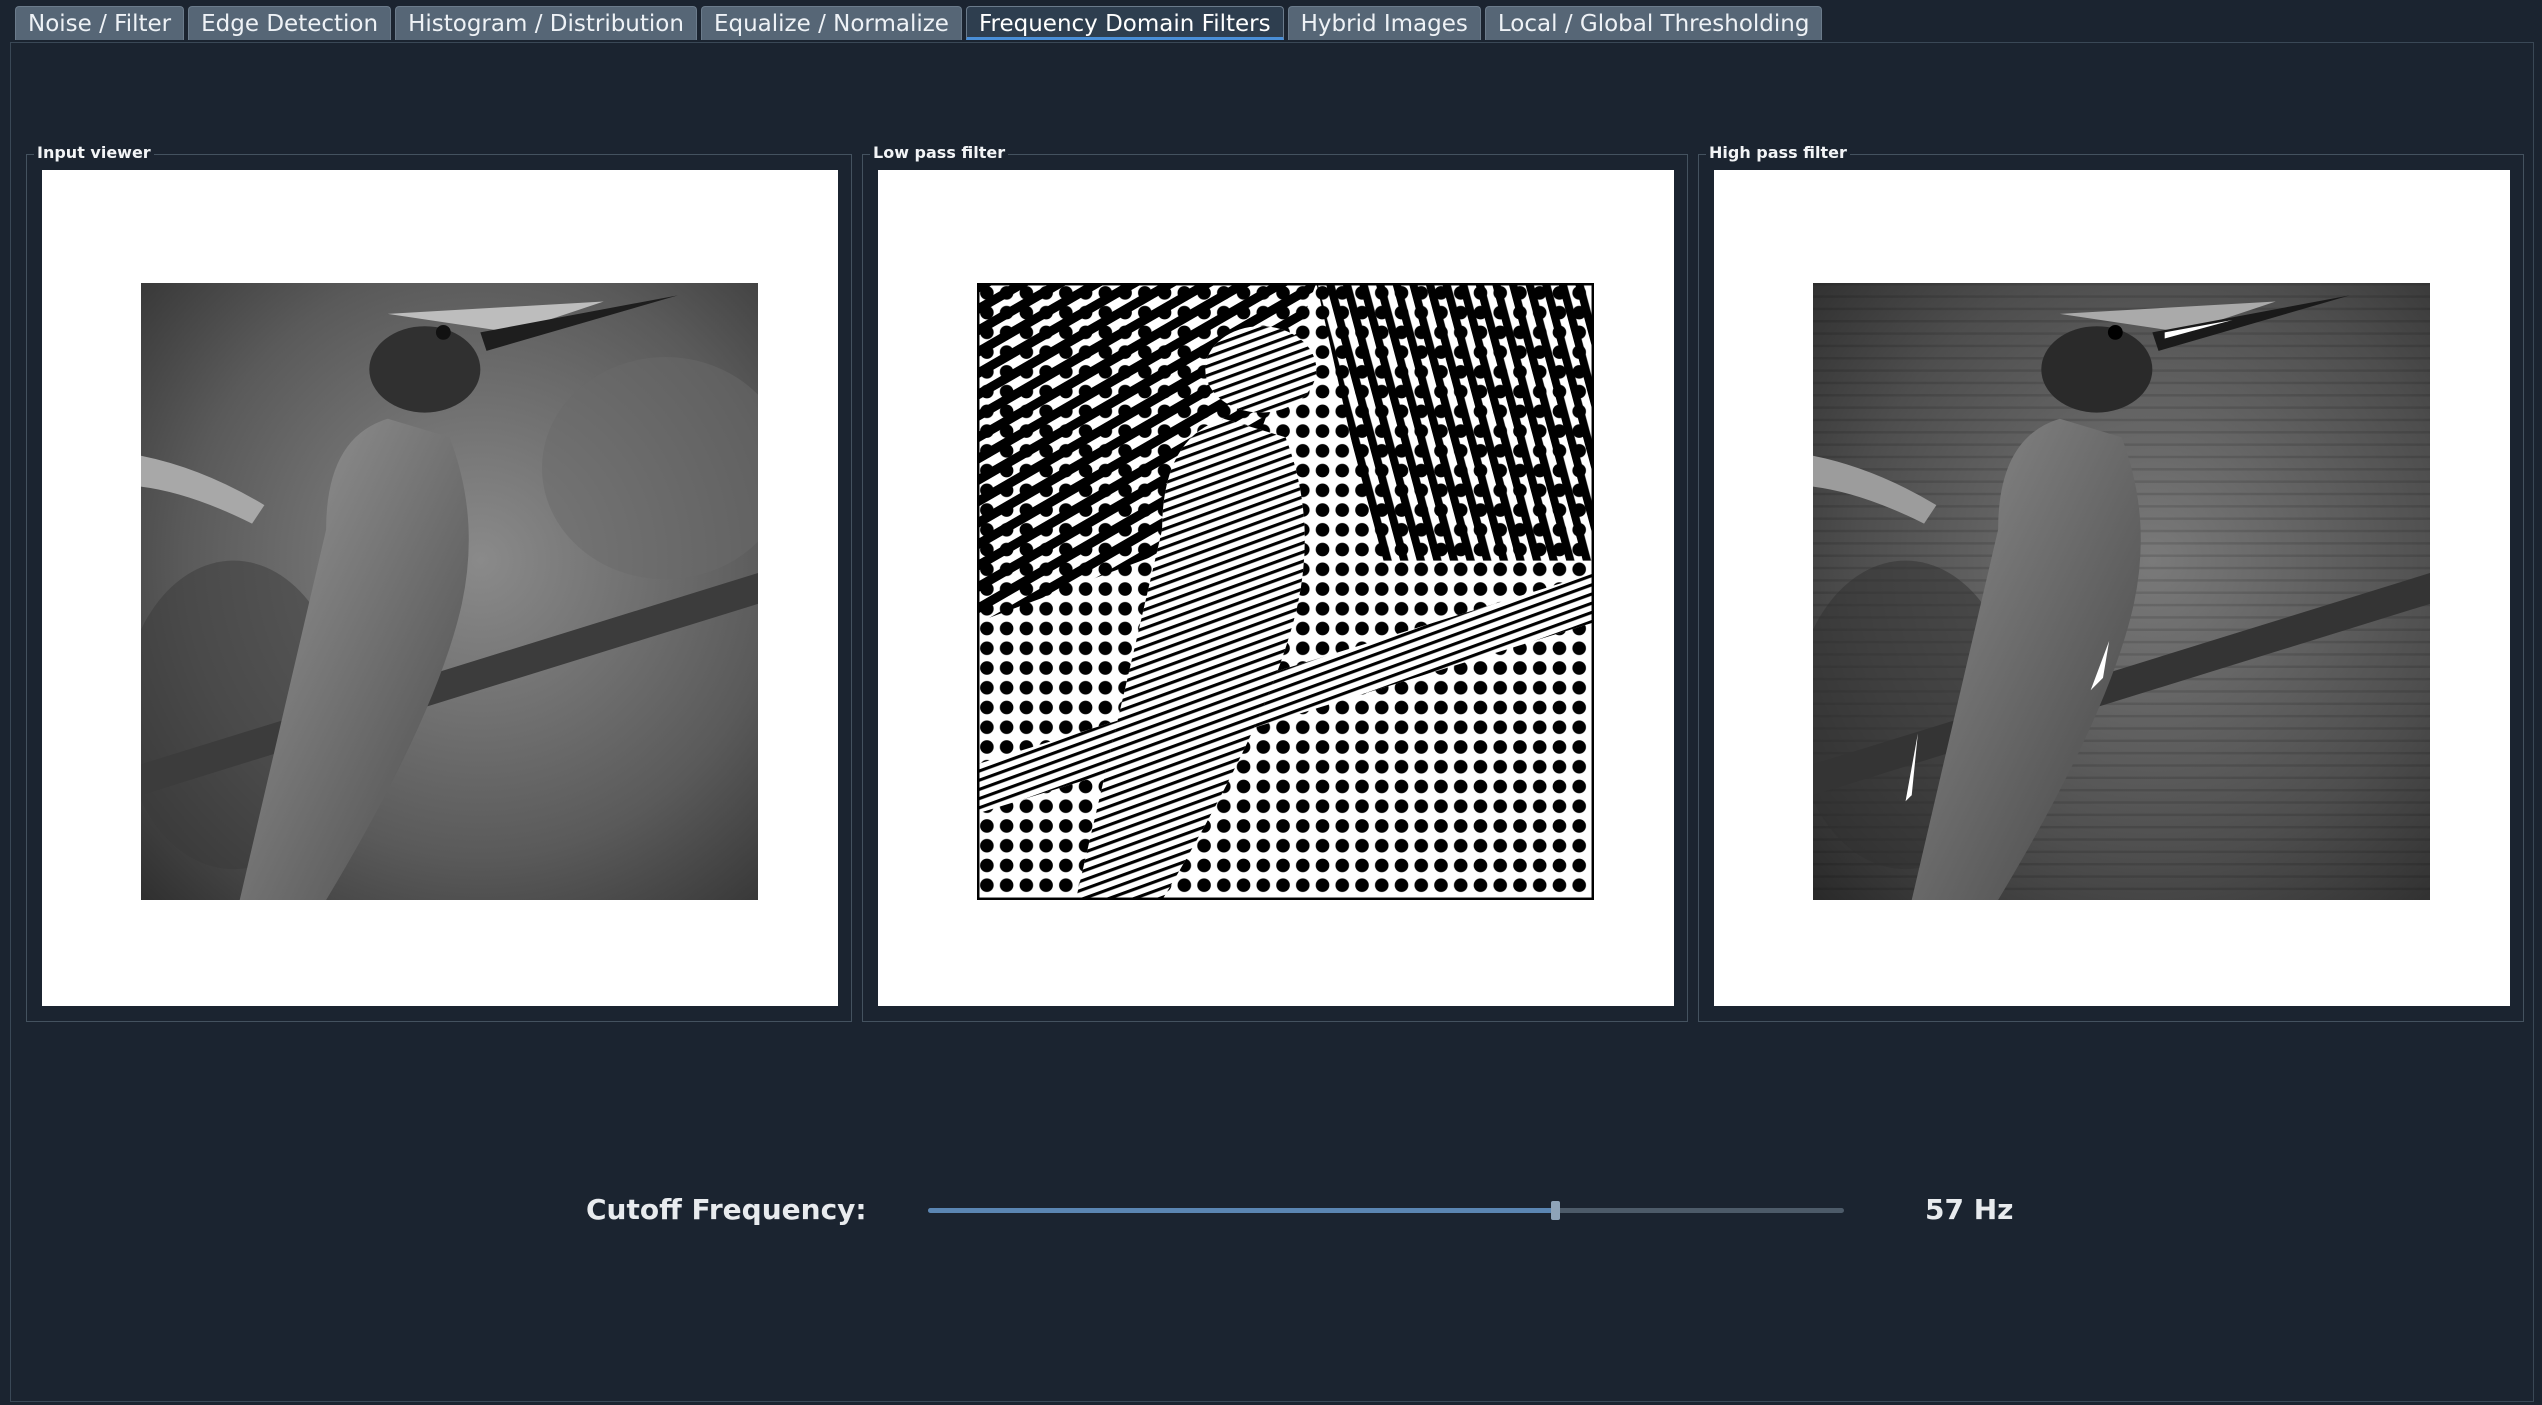 This screenshot has height=1405, width=2542. What do you see at coordinates (1969, 1209) in the screenshot?
I see `cutoff-frequency-value: 57 Hz` at bounding box center [1969, 1209].